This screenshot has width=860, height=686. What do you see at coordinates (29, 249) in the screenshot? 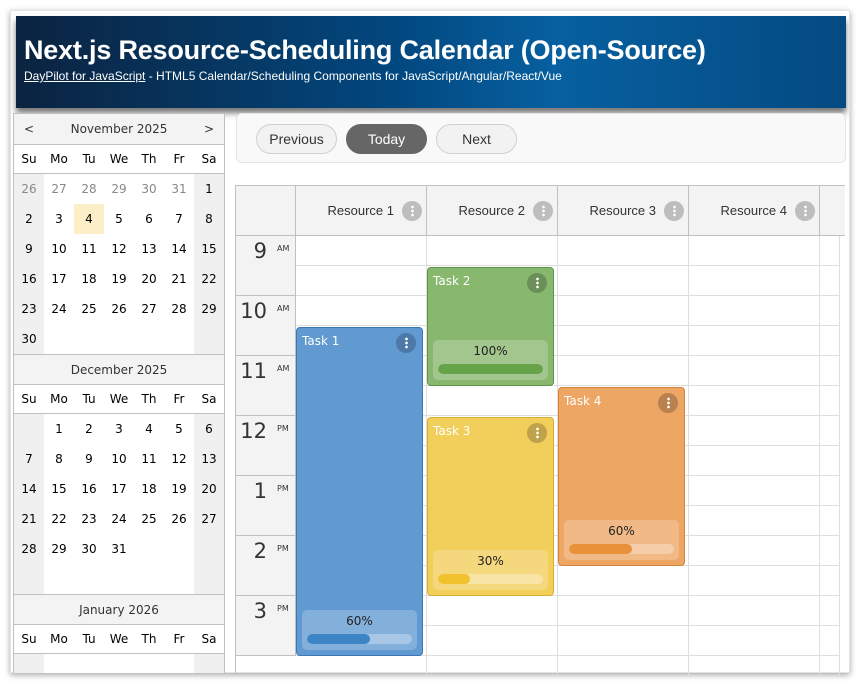
I see `day-cell: 9` at bounding box center [29, 249].